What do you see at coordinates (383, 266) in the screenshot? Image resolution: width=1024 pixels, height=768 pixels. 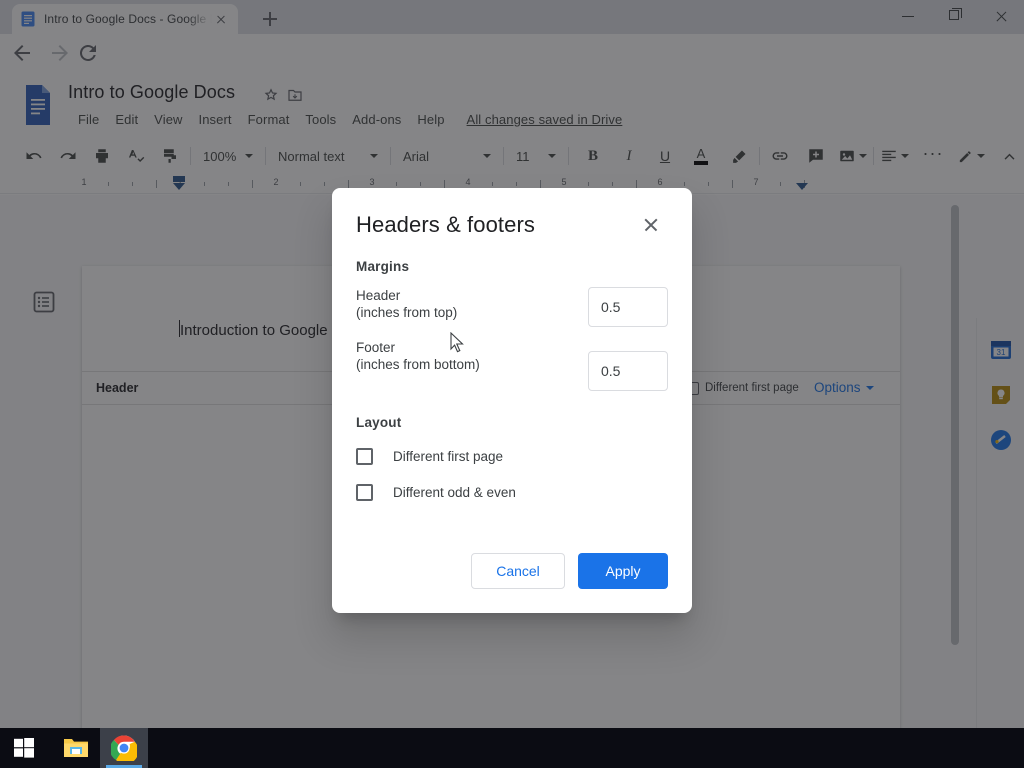 I see `margins-section-title: Margins` at bounding box center [383, 266].